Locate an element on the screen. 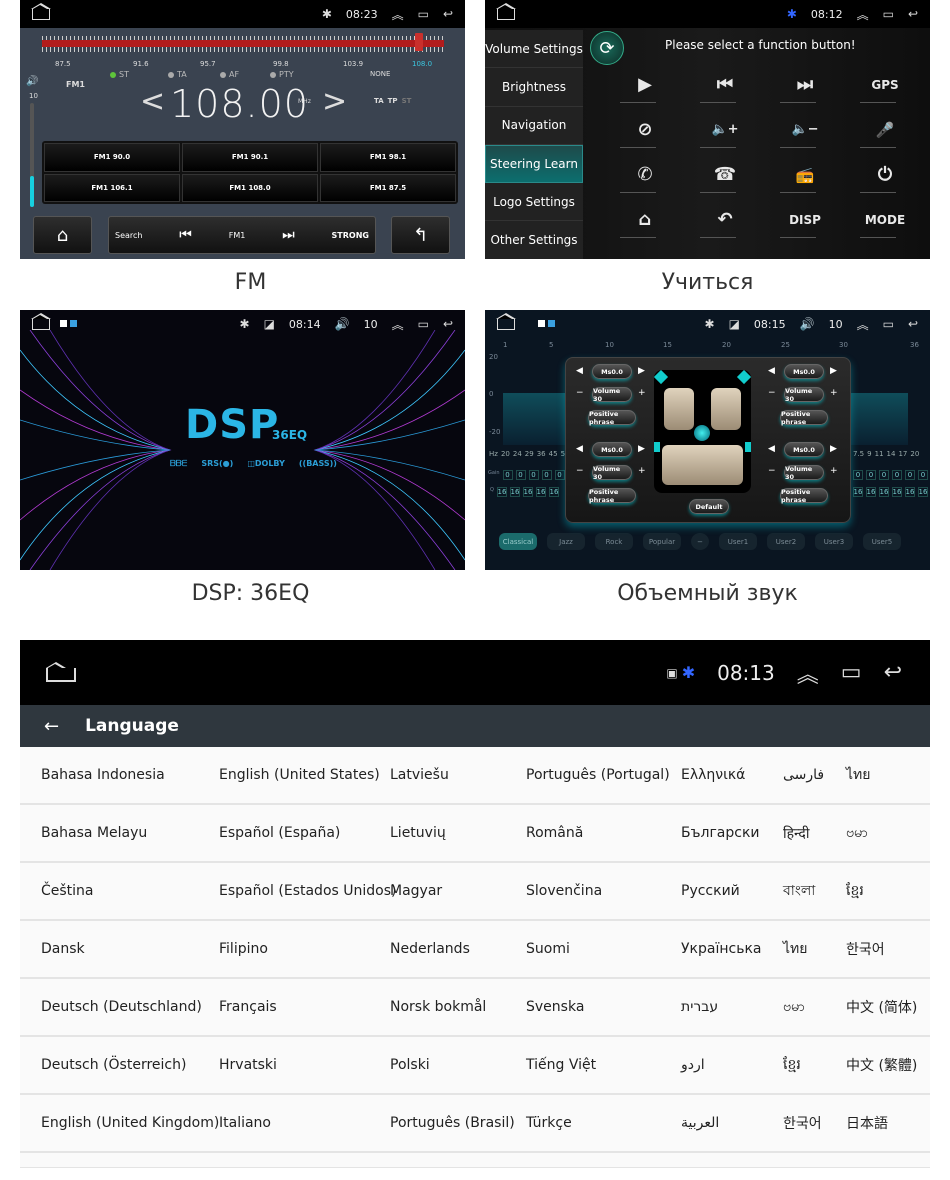  mode-button: MODE is located at coordinates (885, 219).